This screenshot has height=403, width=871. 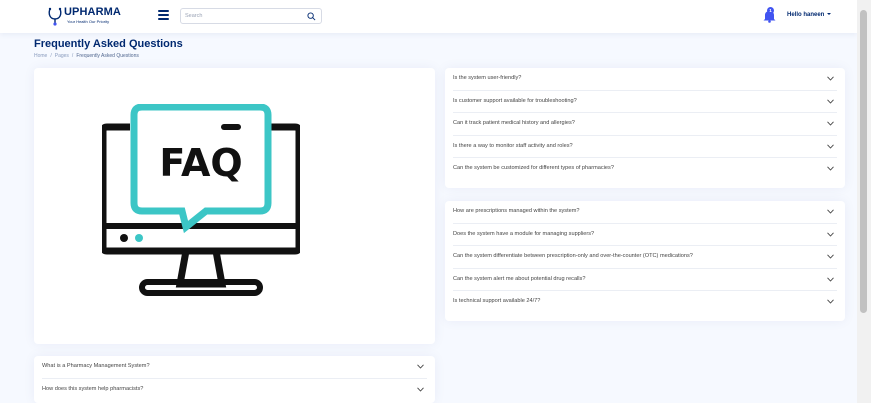 I want to click on search-bar, so click(x=251, y=16).